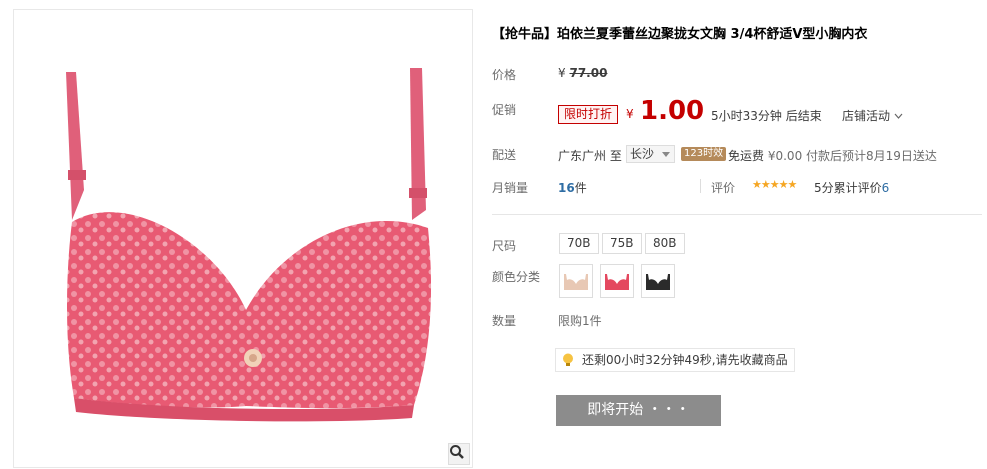 This screenshot has height=469, width=987. Describe the element at coordinates (680, 34) in the screenshot. I see `product-title: 【抢牛品】珀依兰夏季蕾丝边聚拢女文胸 3/4杯舒适V型小胸内衣` at that location.